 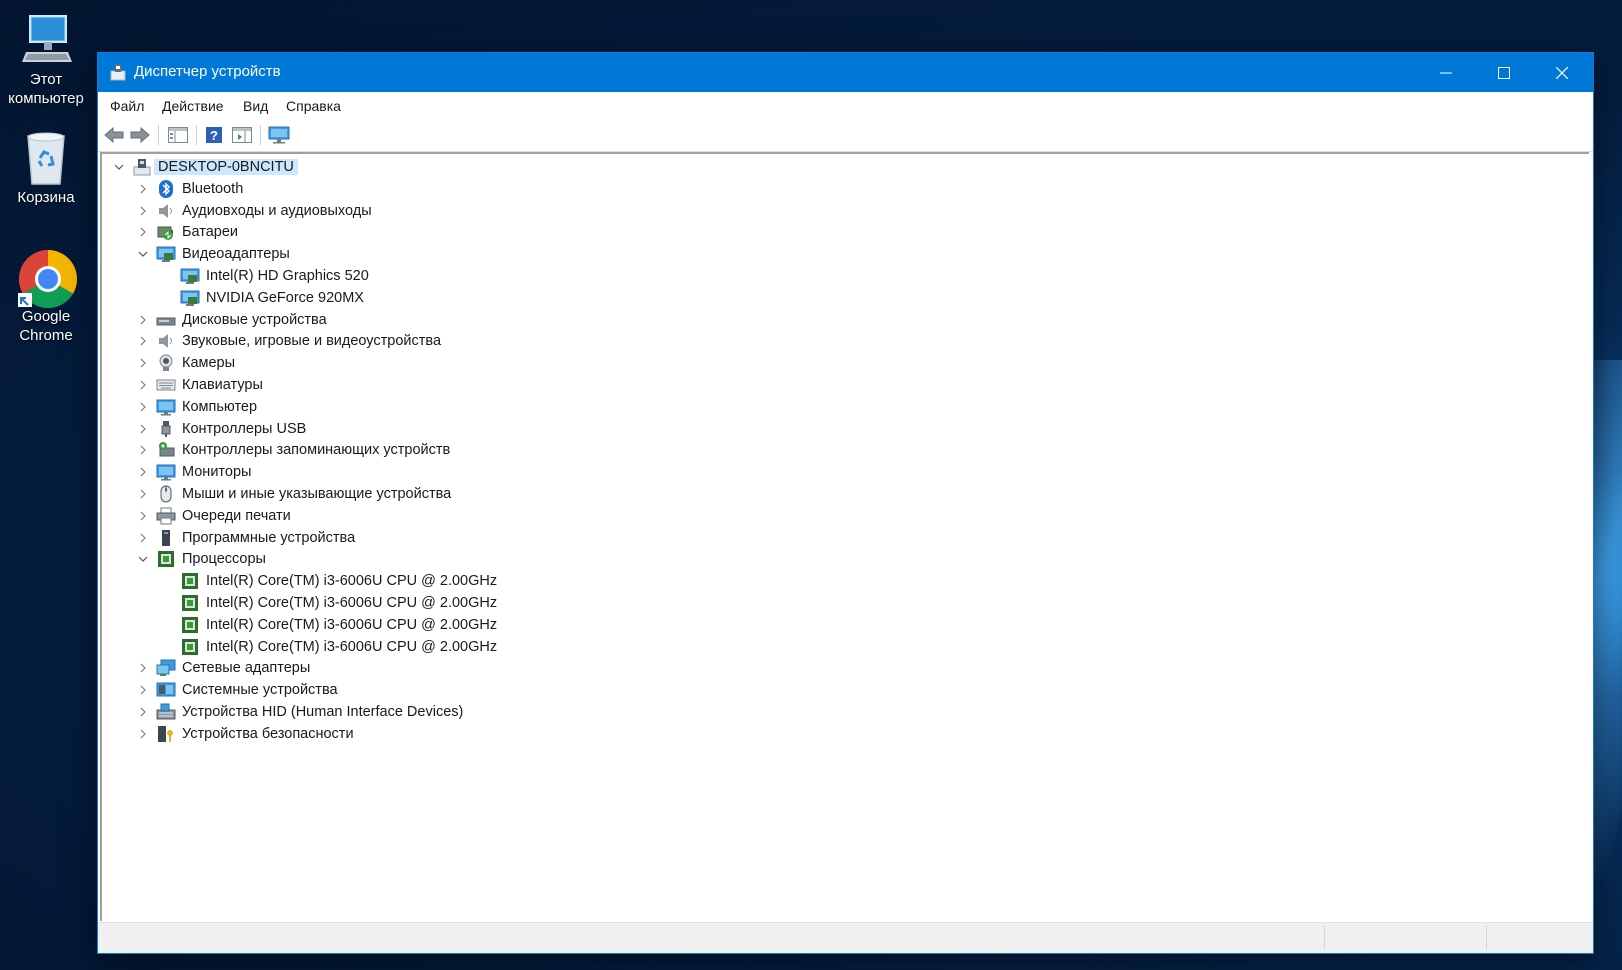 What do you see at coordinates (193, 472) in the screenshot?
I see `tree-category: Мониторы` at bounding box center [193, 472].